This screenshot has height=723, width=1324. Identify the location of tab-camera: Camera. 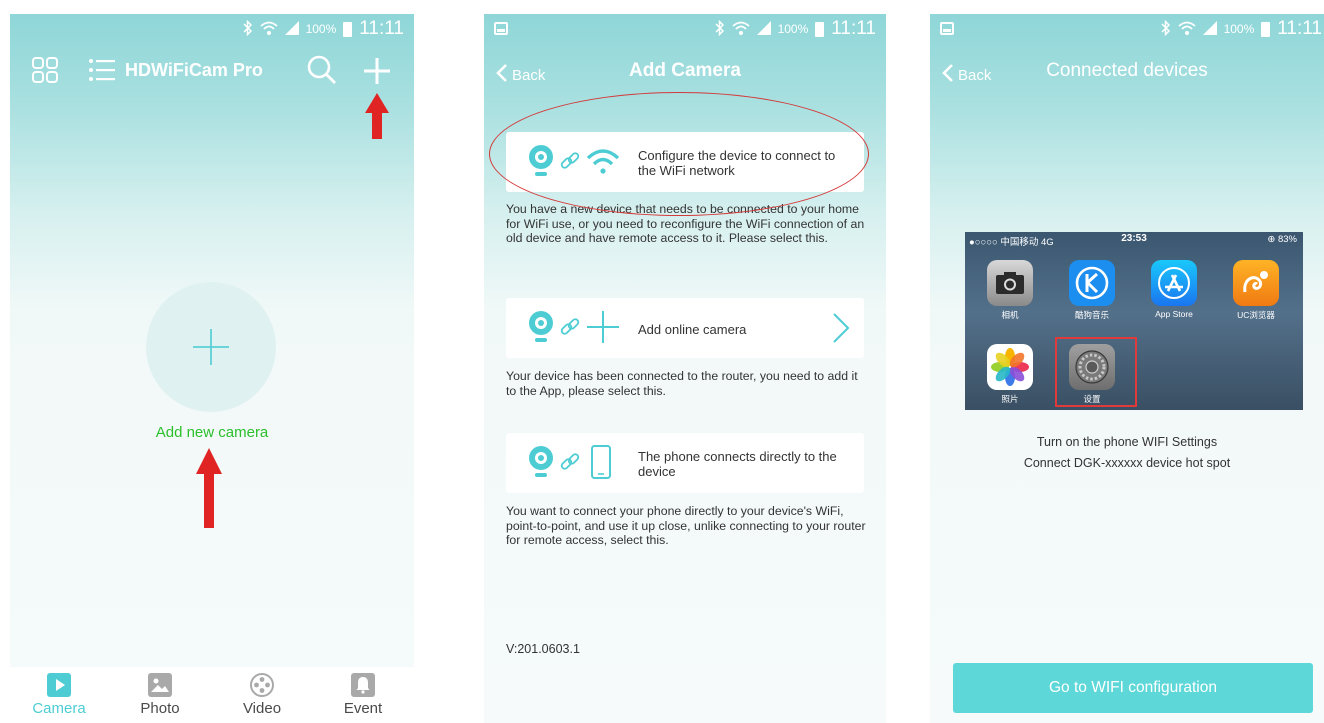
(59, 695).